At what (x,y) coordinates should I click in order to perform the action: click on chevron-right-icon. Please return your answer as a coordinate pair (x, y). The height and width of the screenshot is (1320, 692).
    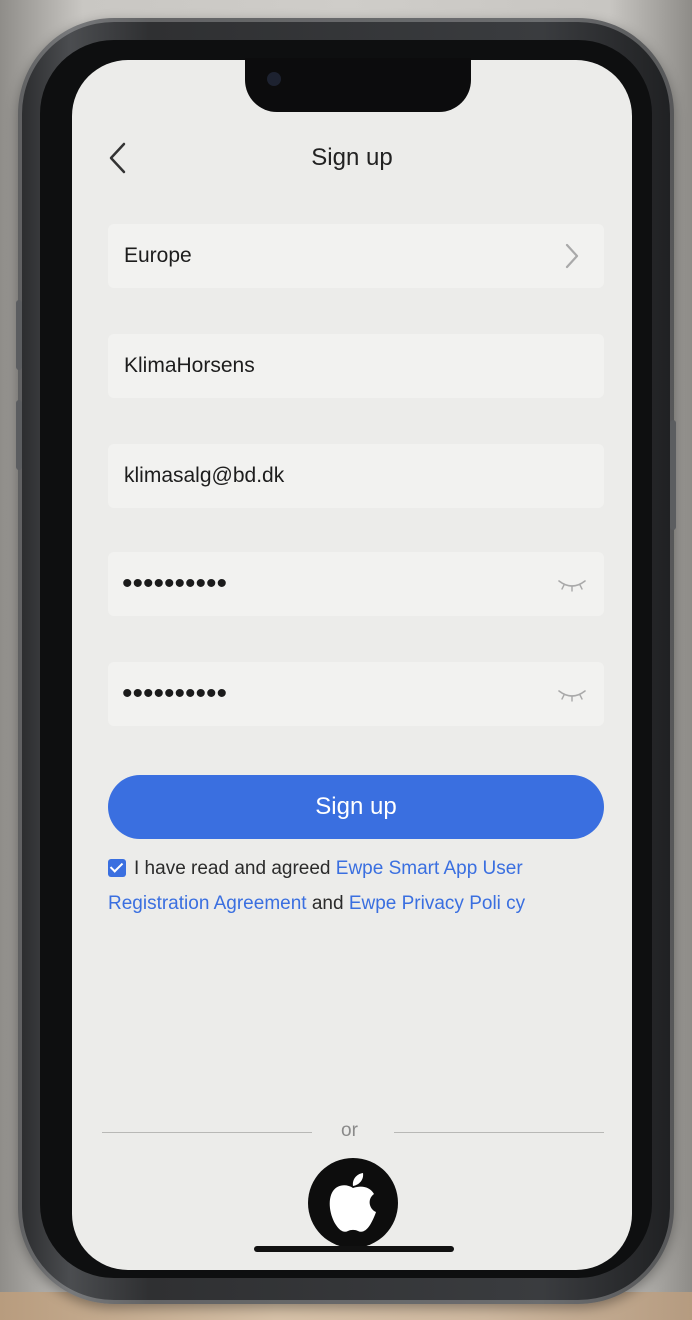
    Looking at the image, I should click on (572, 256).